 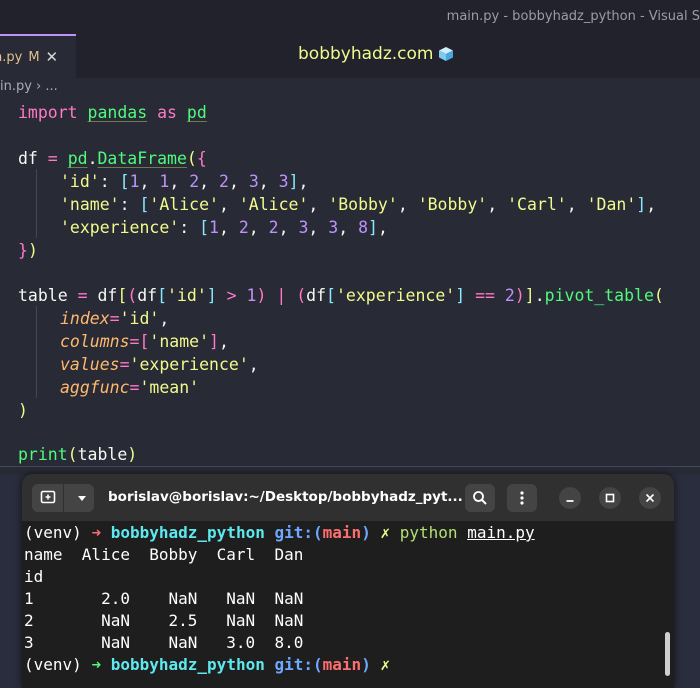 I want to click on token: >, so click(x=231, y=295).